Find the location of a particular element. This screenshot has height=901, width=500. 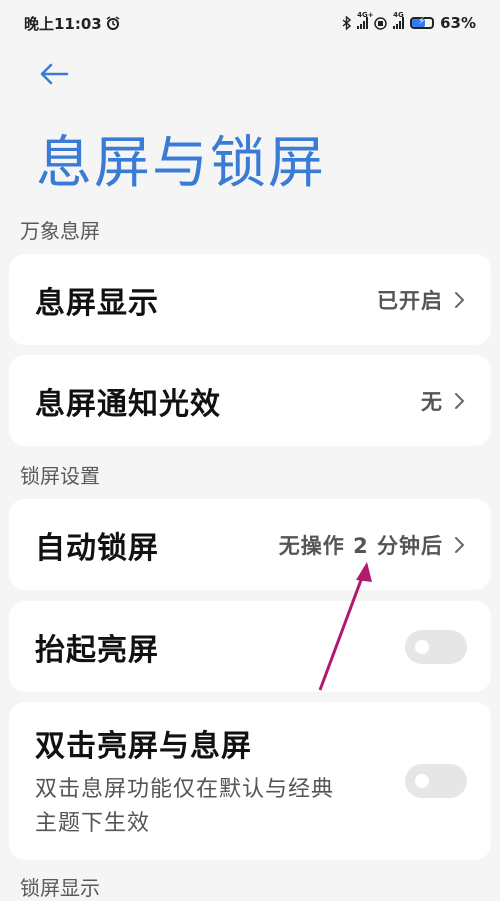

sim1-signal-icon: 4G+ is located at coordinates (365, 20).